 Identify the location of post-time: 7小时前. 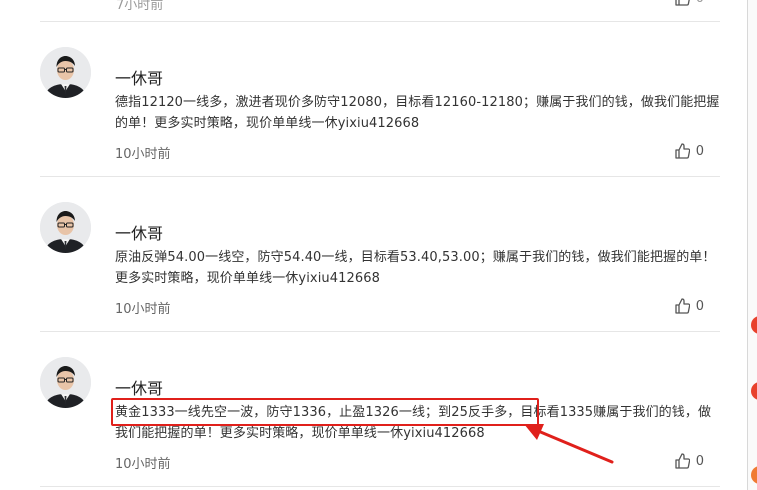
(140, 6).